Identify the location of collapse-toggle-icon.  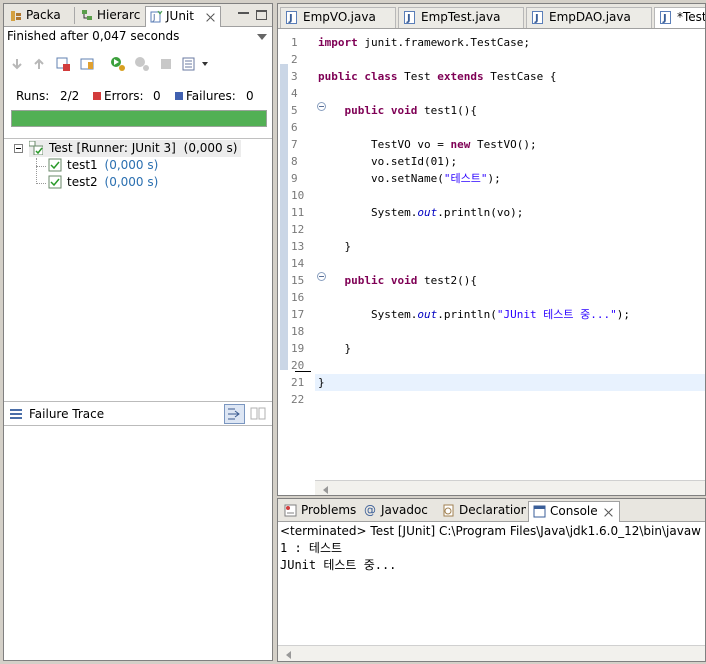
(18, 148).